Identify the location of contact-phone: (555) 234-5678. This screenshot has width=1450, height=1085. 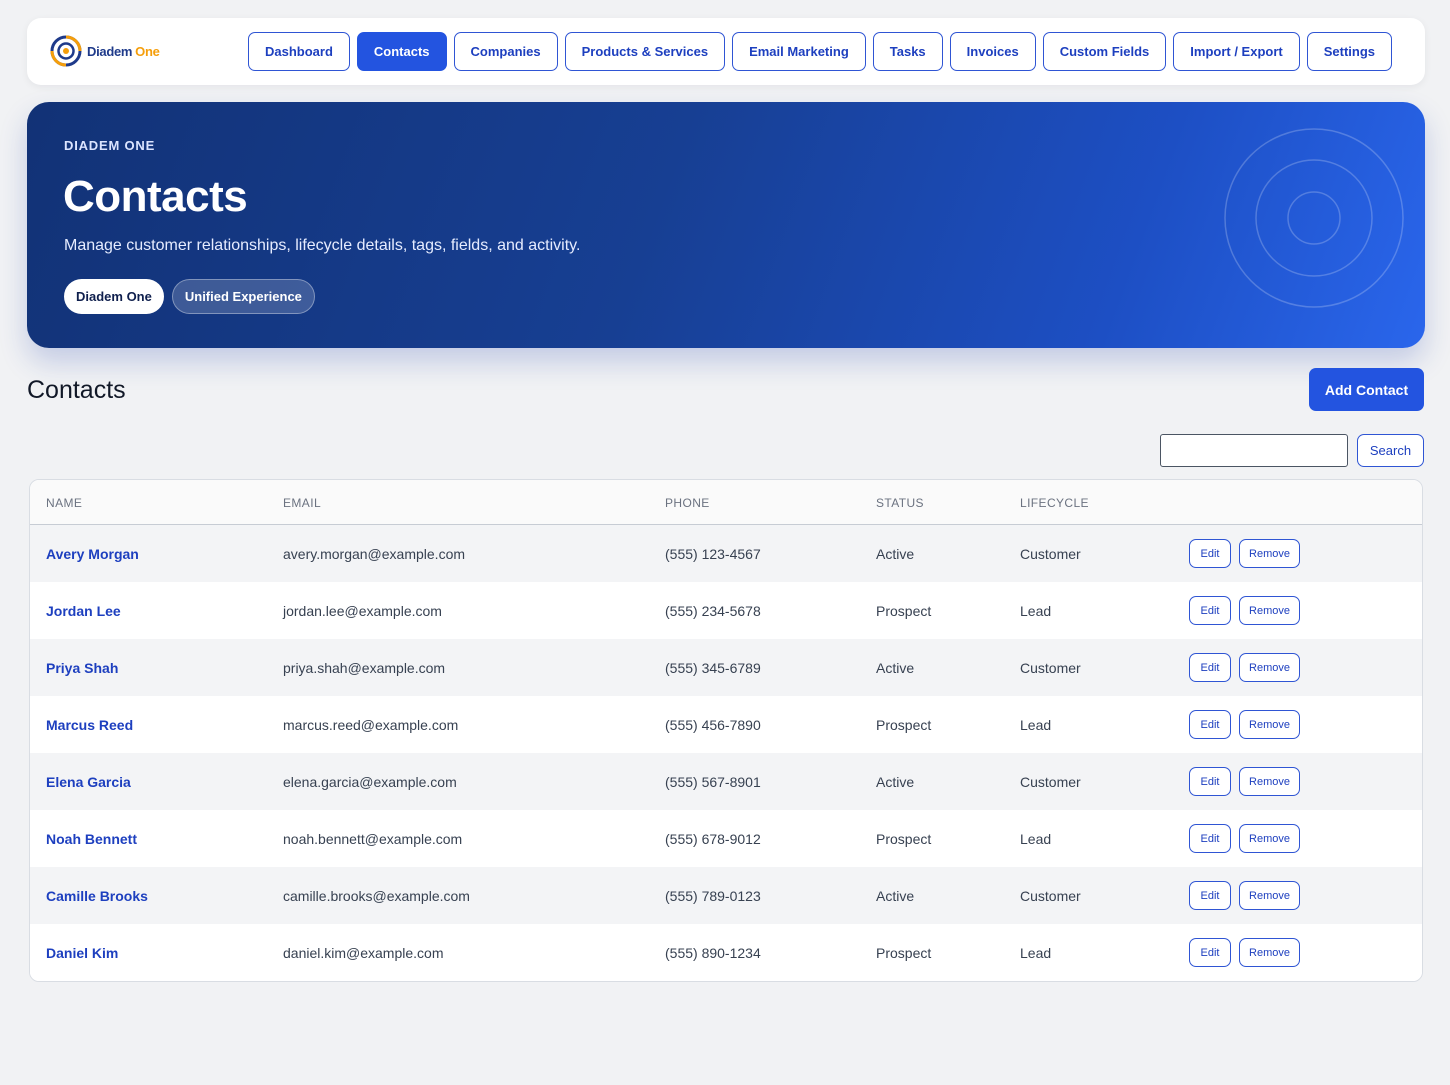
(713, 611).